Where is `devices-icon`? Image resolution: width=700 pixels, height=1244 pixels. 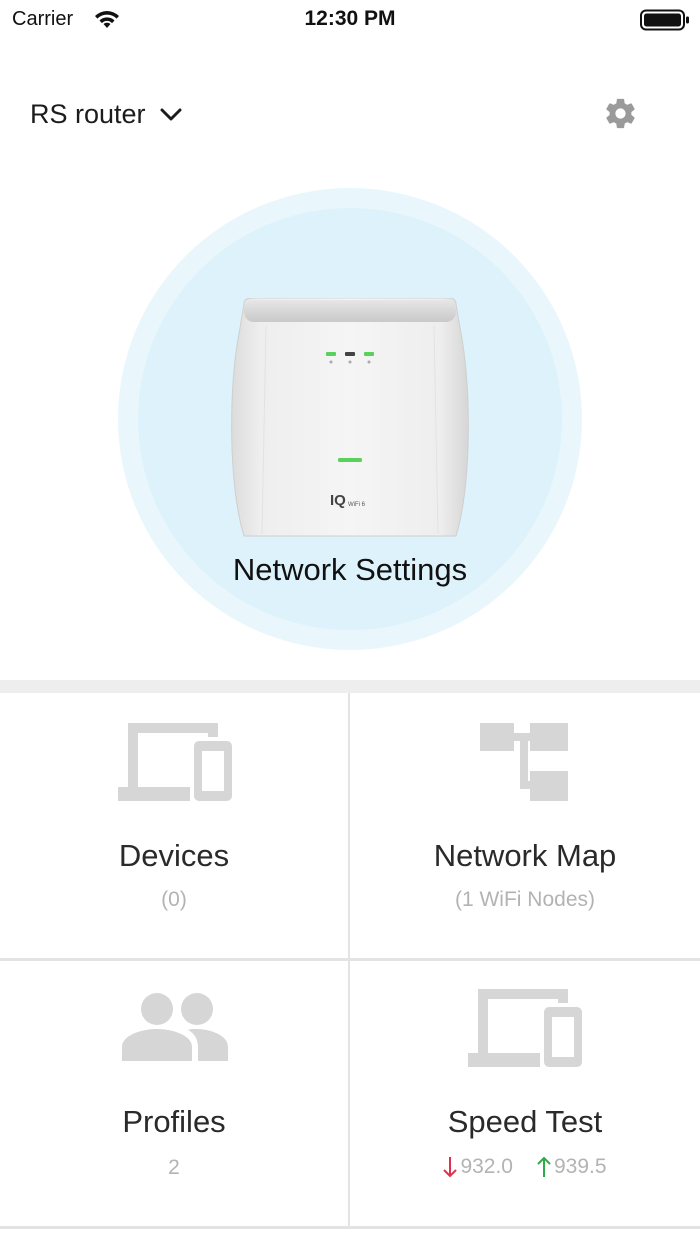 devices-icon is located at coordinates (175, 762).